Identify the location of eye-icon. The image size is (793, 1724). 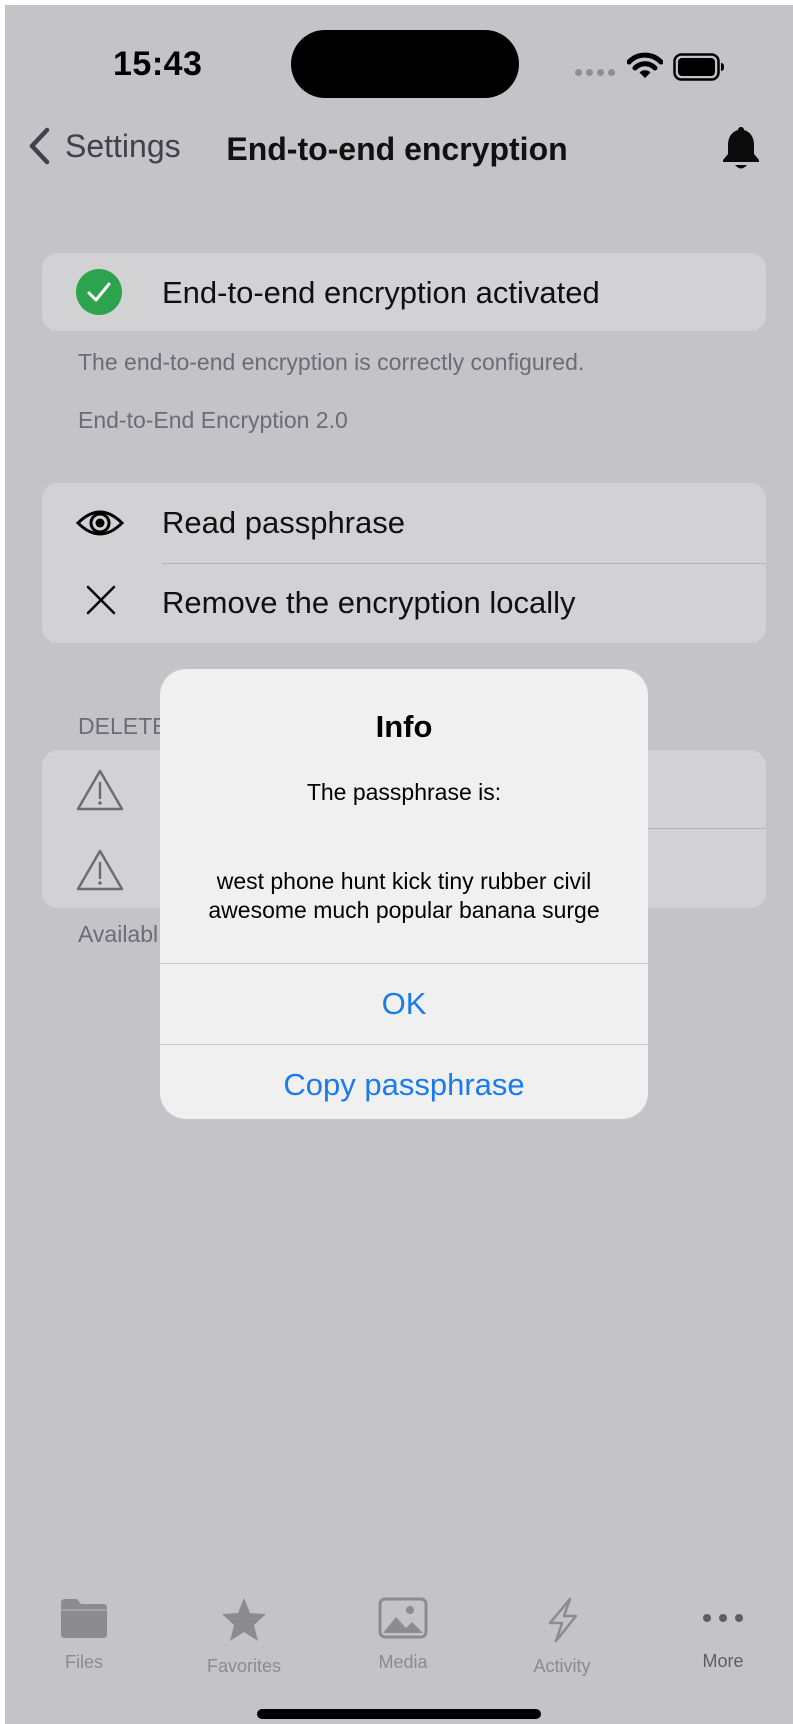
(100, 525).